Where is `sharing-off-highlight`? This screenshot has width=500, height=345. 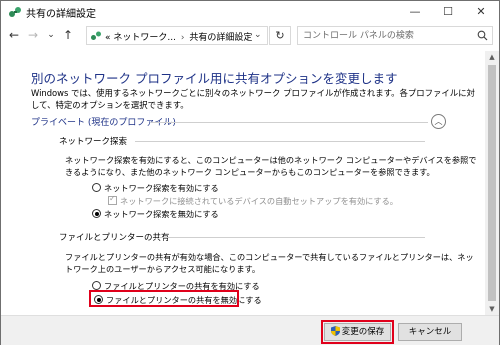
sharing-off-highlight is located at coordinates (164, 298).